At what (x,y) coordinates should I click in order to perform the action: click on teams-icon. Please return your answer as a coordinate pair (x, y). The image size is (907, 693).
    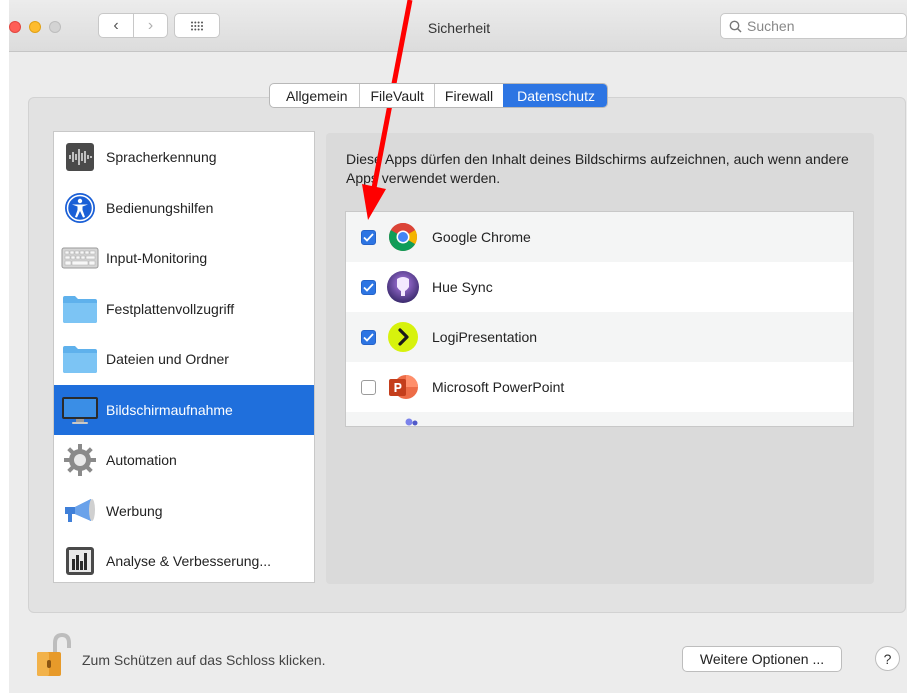
    Looking at the image, I should click on (411, 422).